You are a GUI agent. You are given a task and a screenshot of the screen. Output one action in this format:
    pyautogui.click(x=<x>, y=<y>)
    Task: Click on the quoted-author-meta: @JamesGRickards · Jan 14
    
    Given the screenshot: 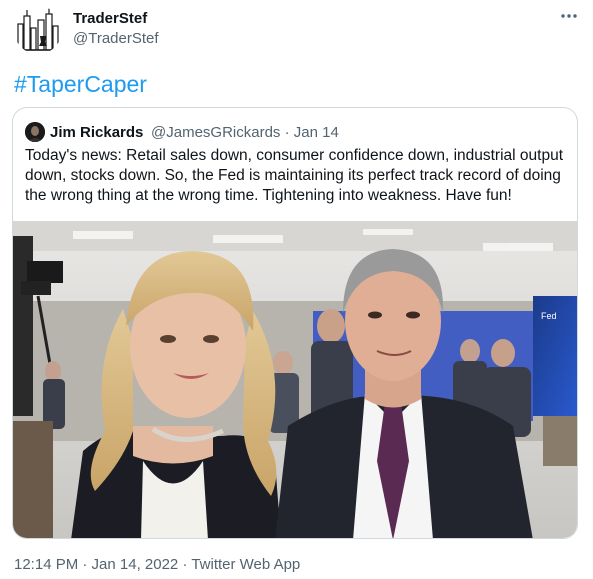 What is the action you would take?
    pyautogui.click(x=245, y=132)
    